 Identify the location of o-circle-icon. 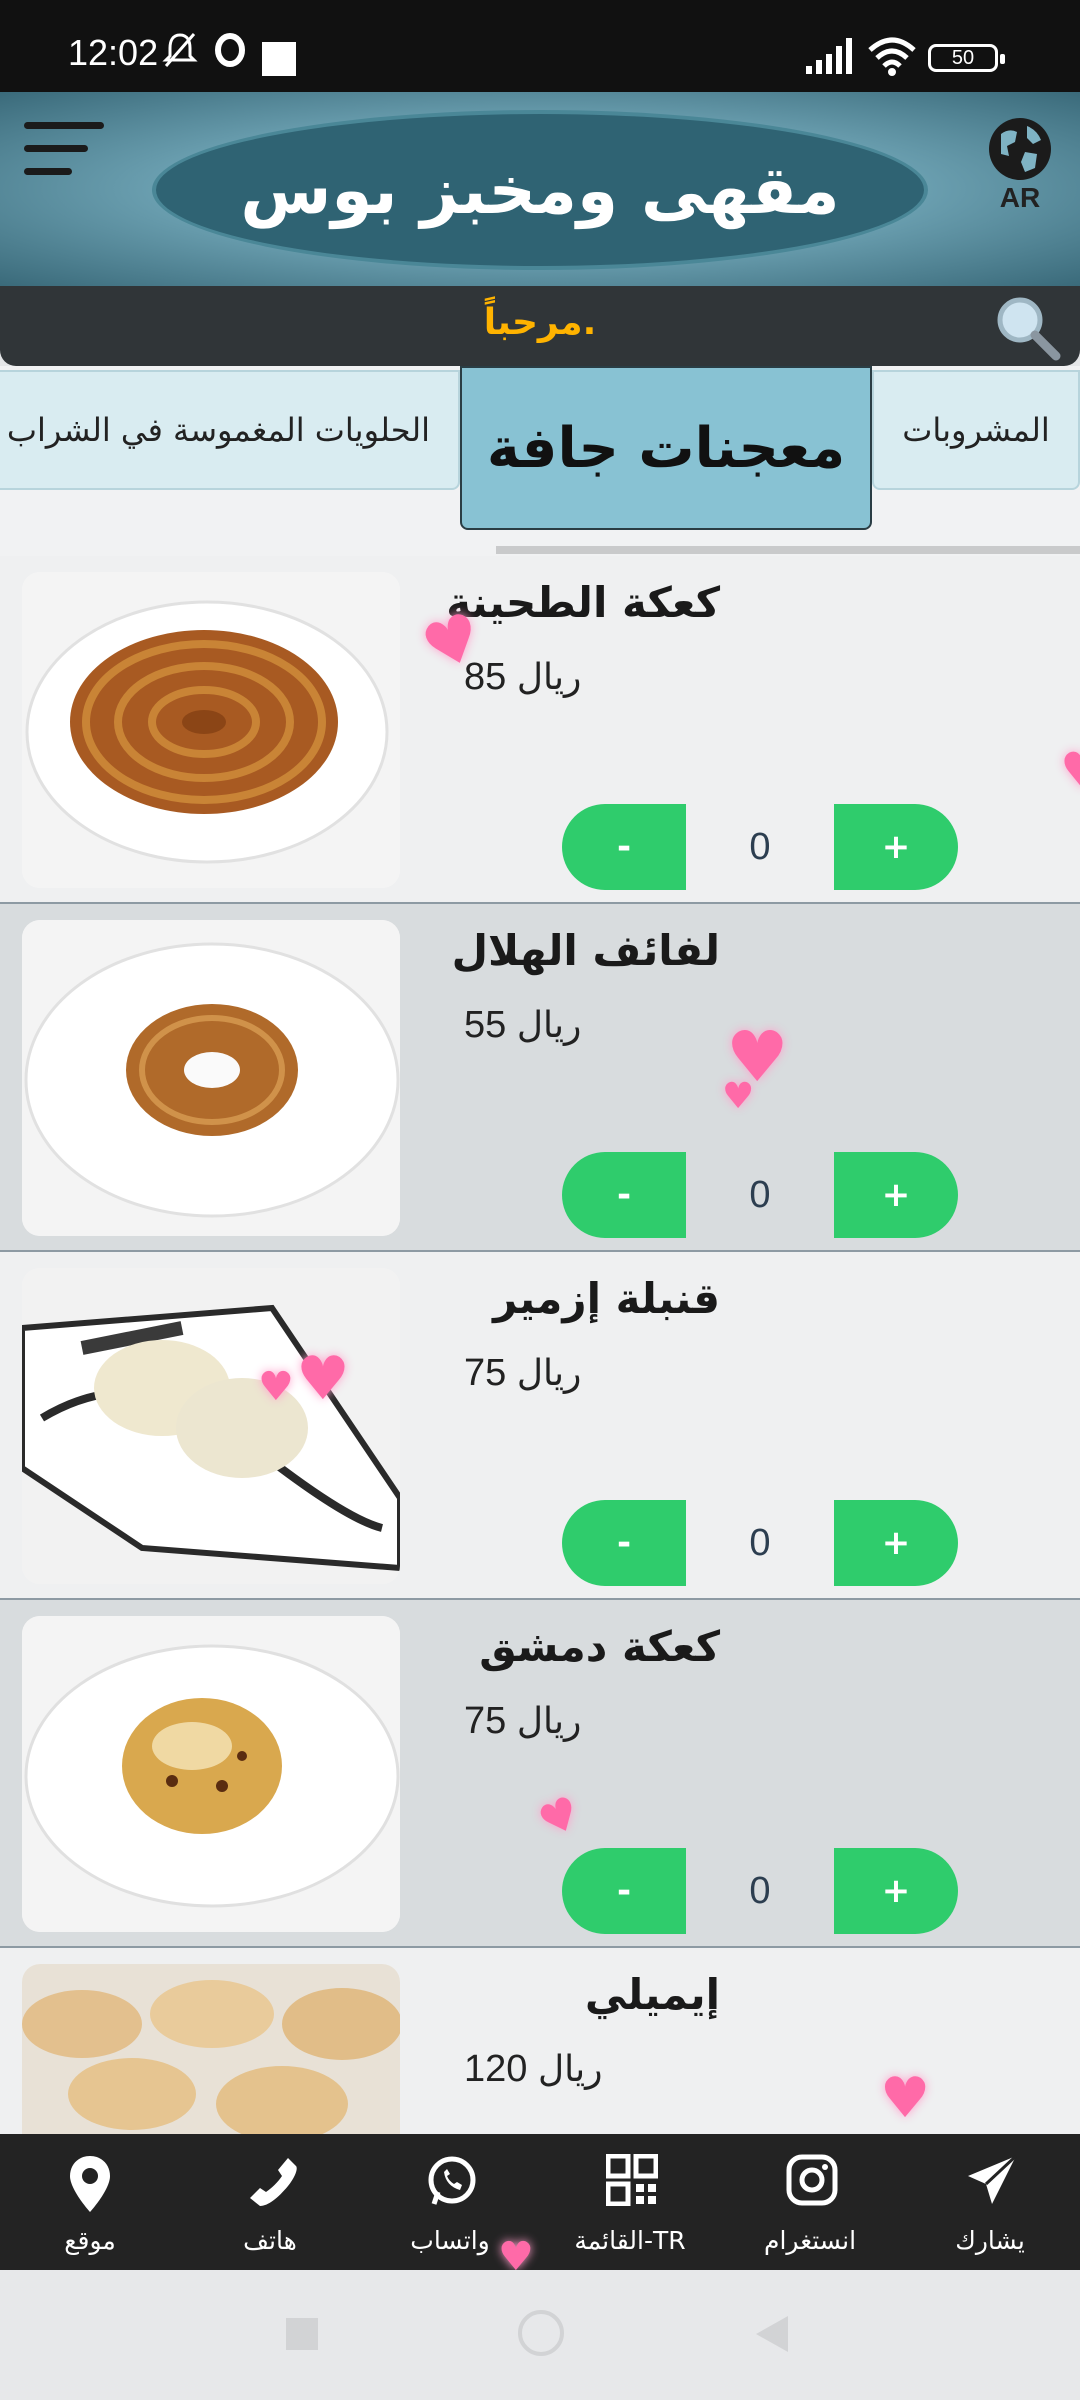
(230, 50).